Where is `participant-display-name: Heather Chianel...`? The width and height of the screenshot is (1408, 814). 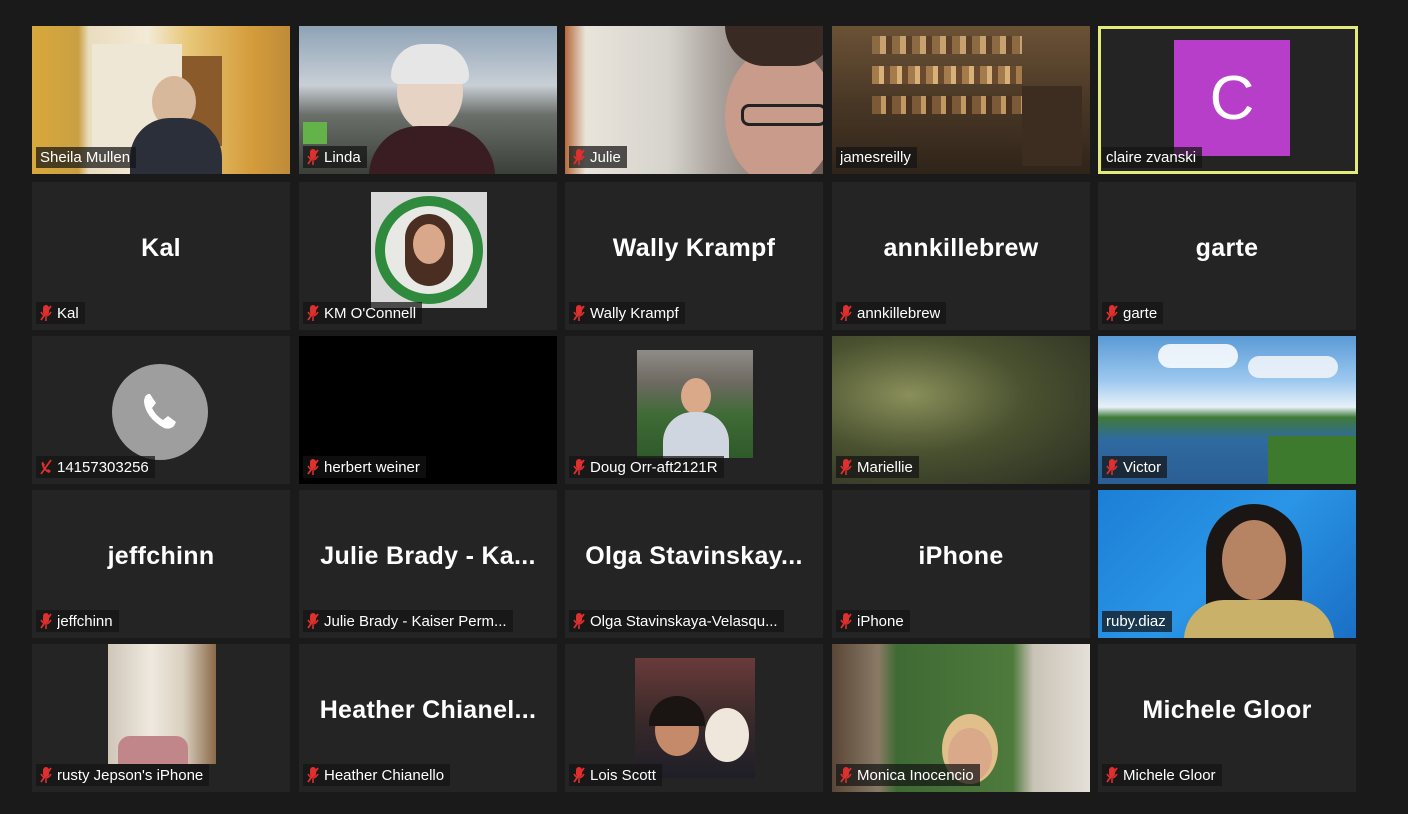
participant-display-name: Heather Chianel... is located at coordinates (428, 710).